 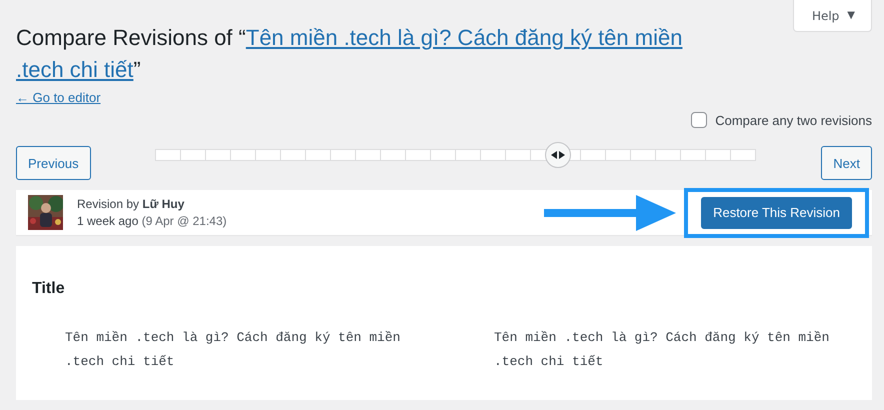 What do you see at coordinates (184, 221) in the screenshot?
I see `revision-date: (9 Apr @ 21:43)` at bounding box center [184, 221].